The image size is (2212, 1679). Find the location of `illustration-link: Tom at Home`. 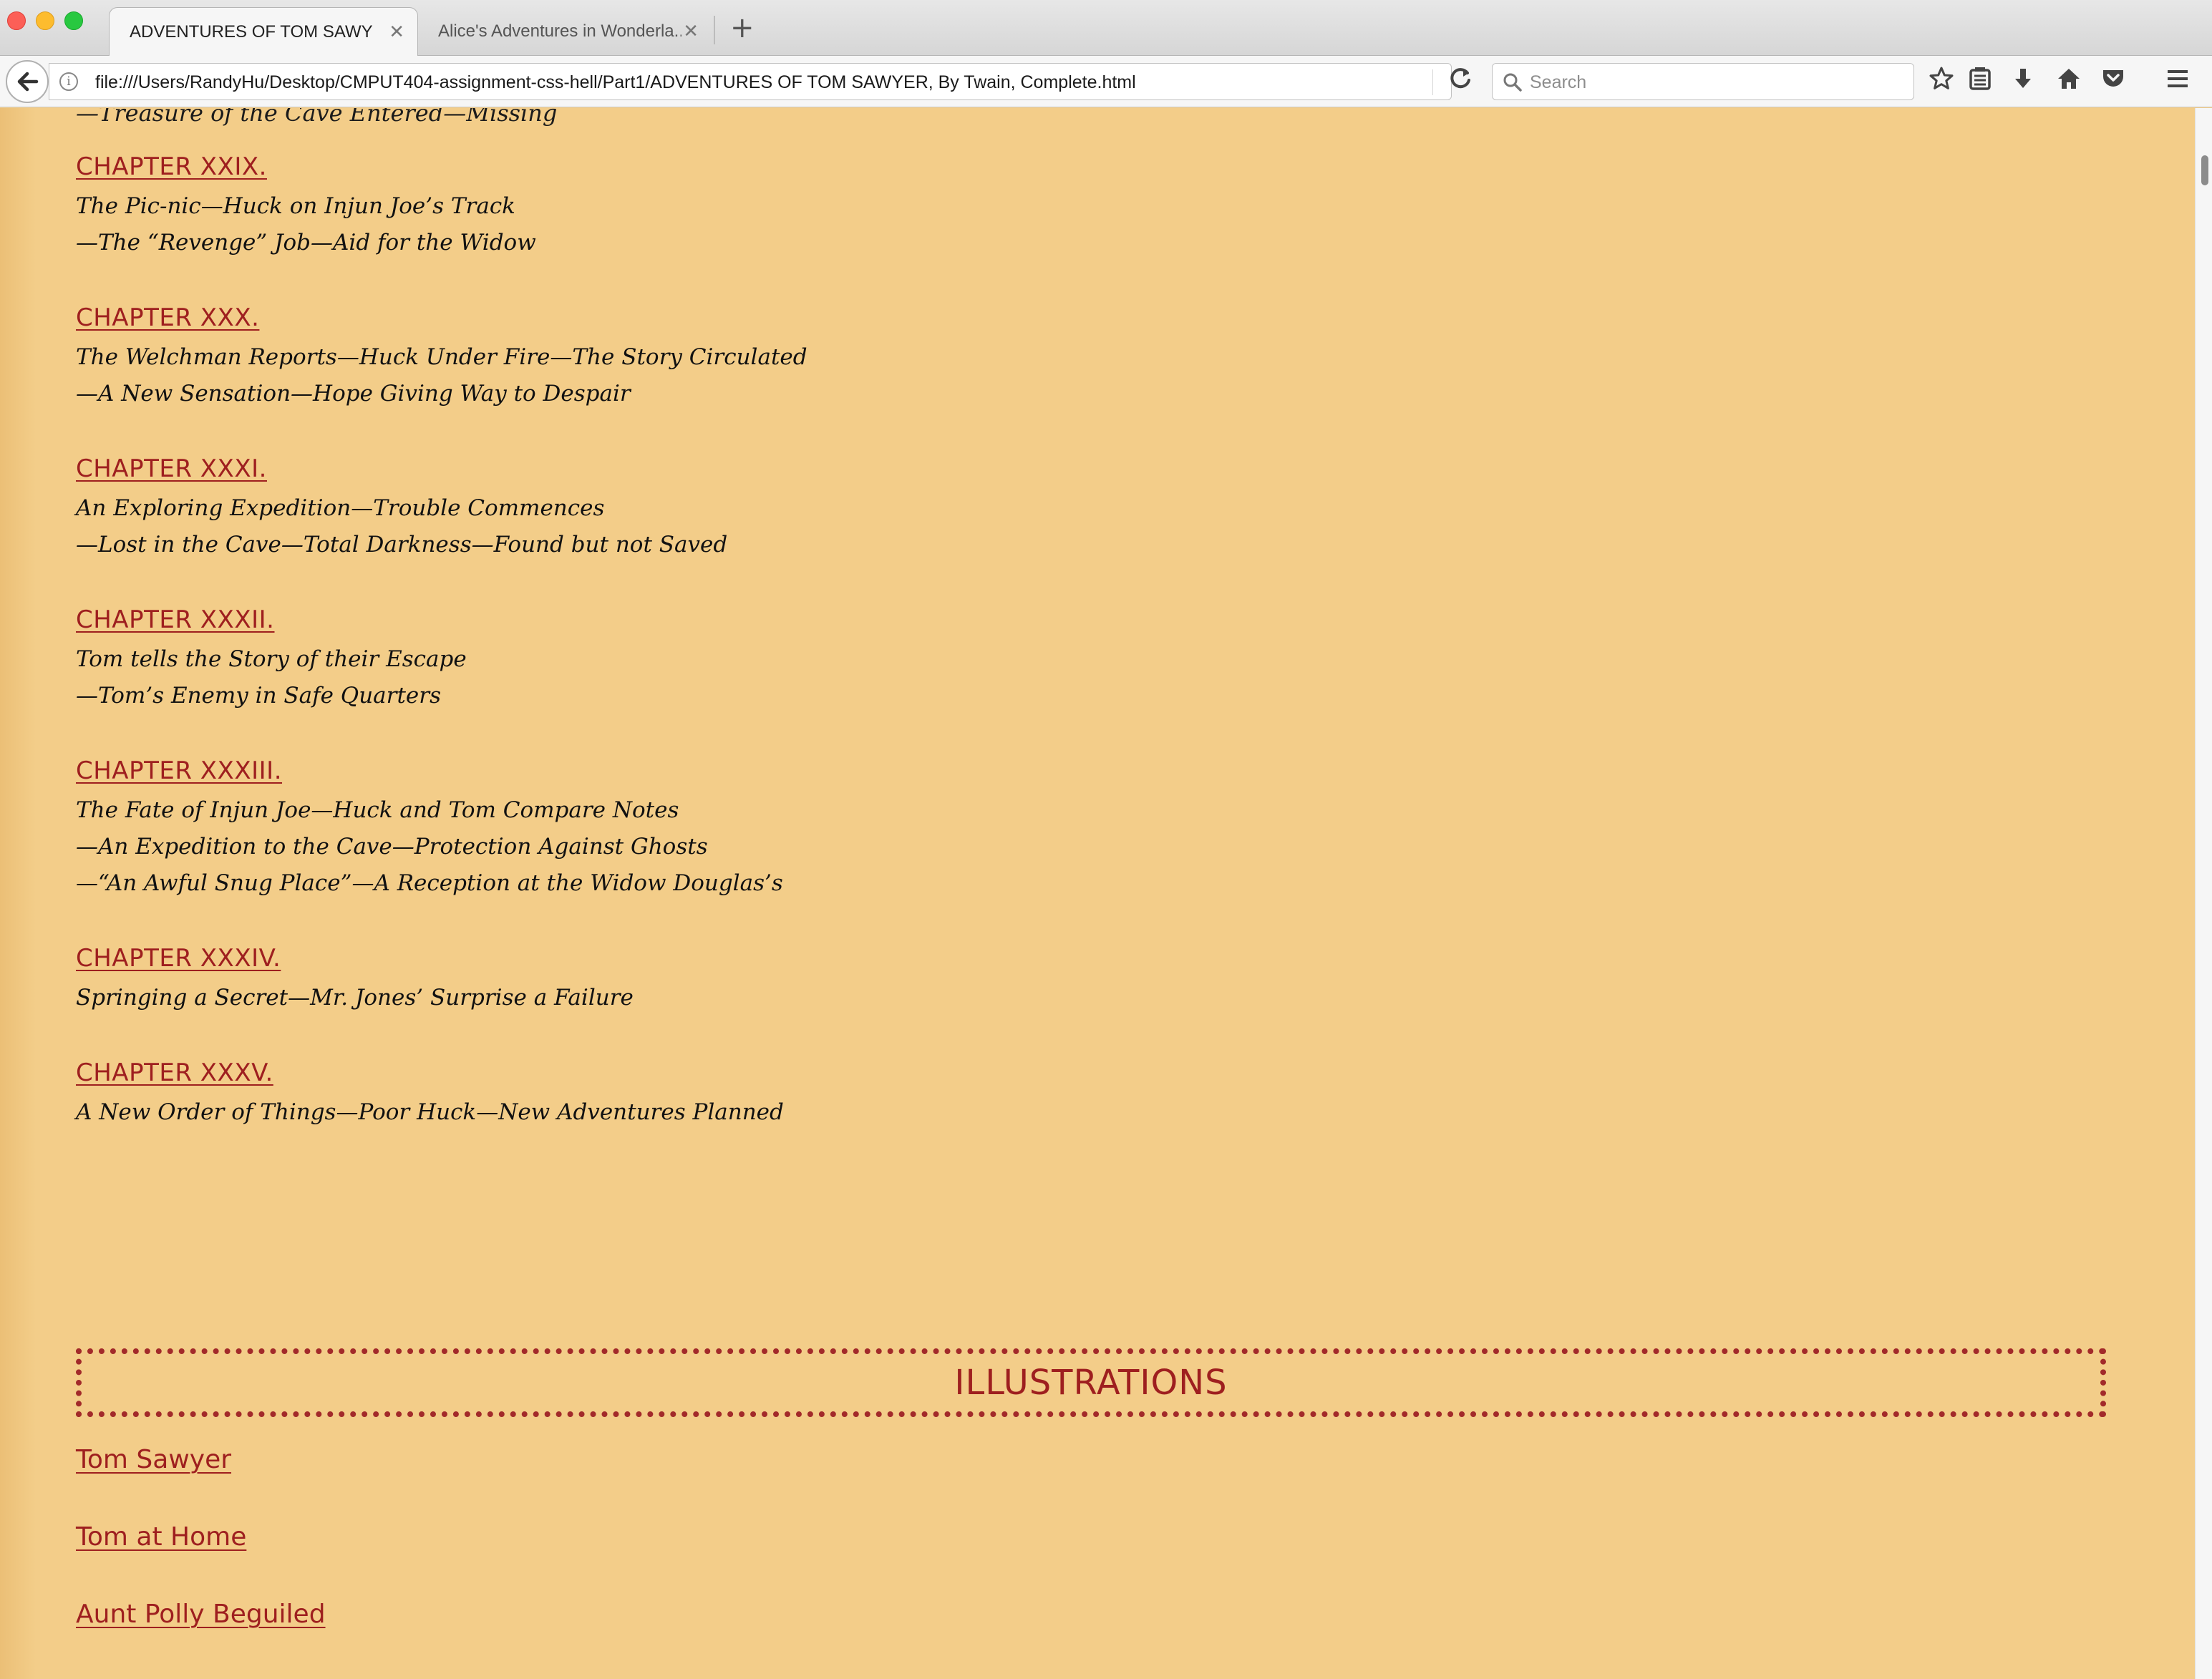

illustration-link: Tom at Home is located at coordinates (161, 1537).